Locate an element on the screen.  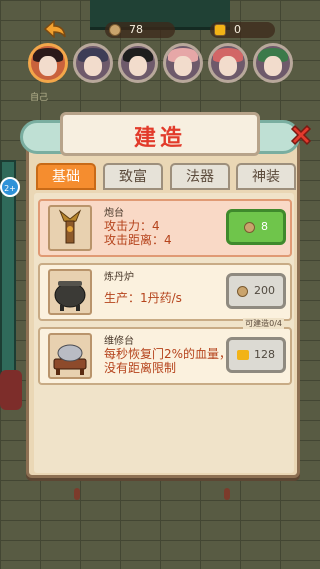
item-description: 攻击力：4 攻击距离：4 is located at coordinates (172, 233).